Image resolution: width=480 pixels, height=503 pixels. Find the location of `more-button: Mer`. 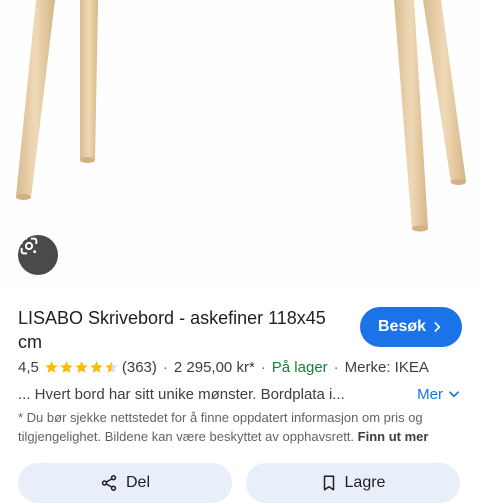

more-button: Mer is located at coordinates (439, 394).